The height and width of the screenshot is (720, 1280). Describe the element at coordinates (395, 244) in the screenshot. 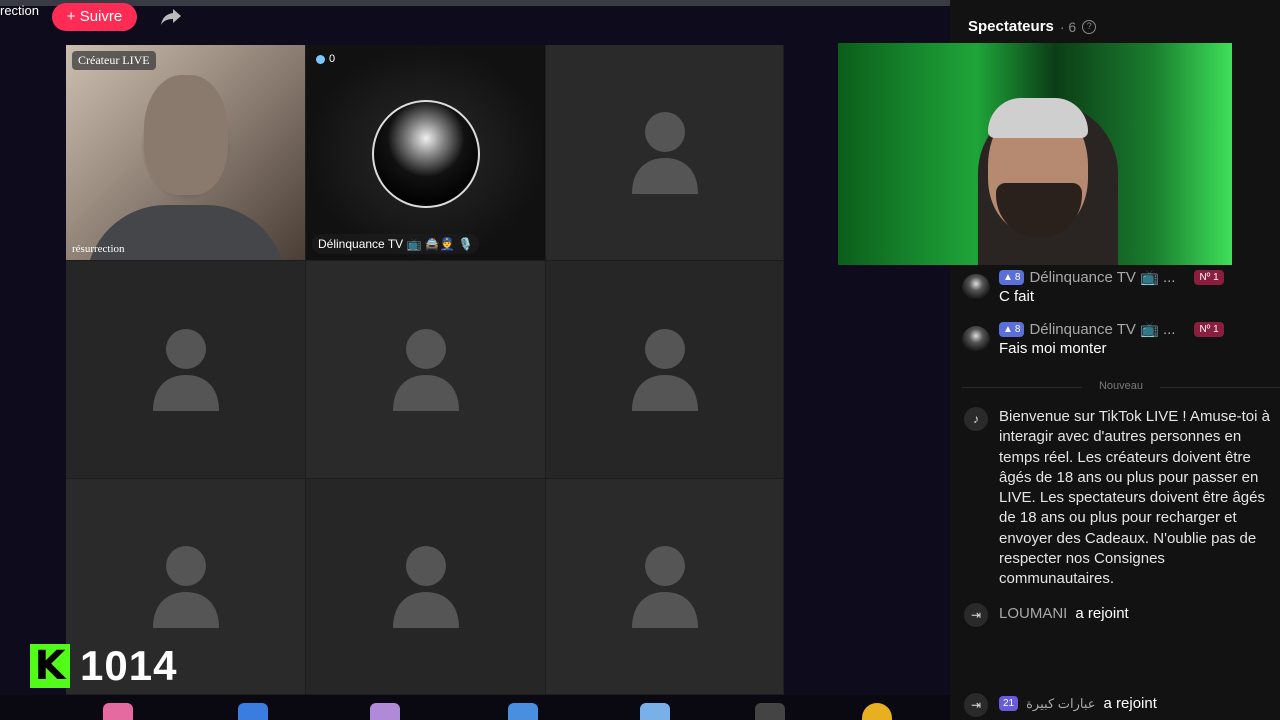

I see `guest-name-label: Délinquance TV 📺 🚔👮 🎙️` at that location.